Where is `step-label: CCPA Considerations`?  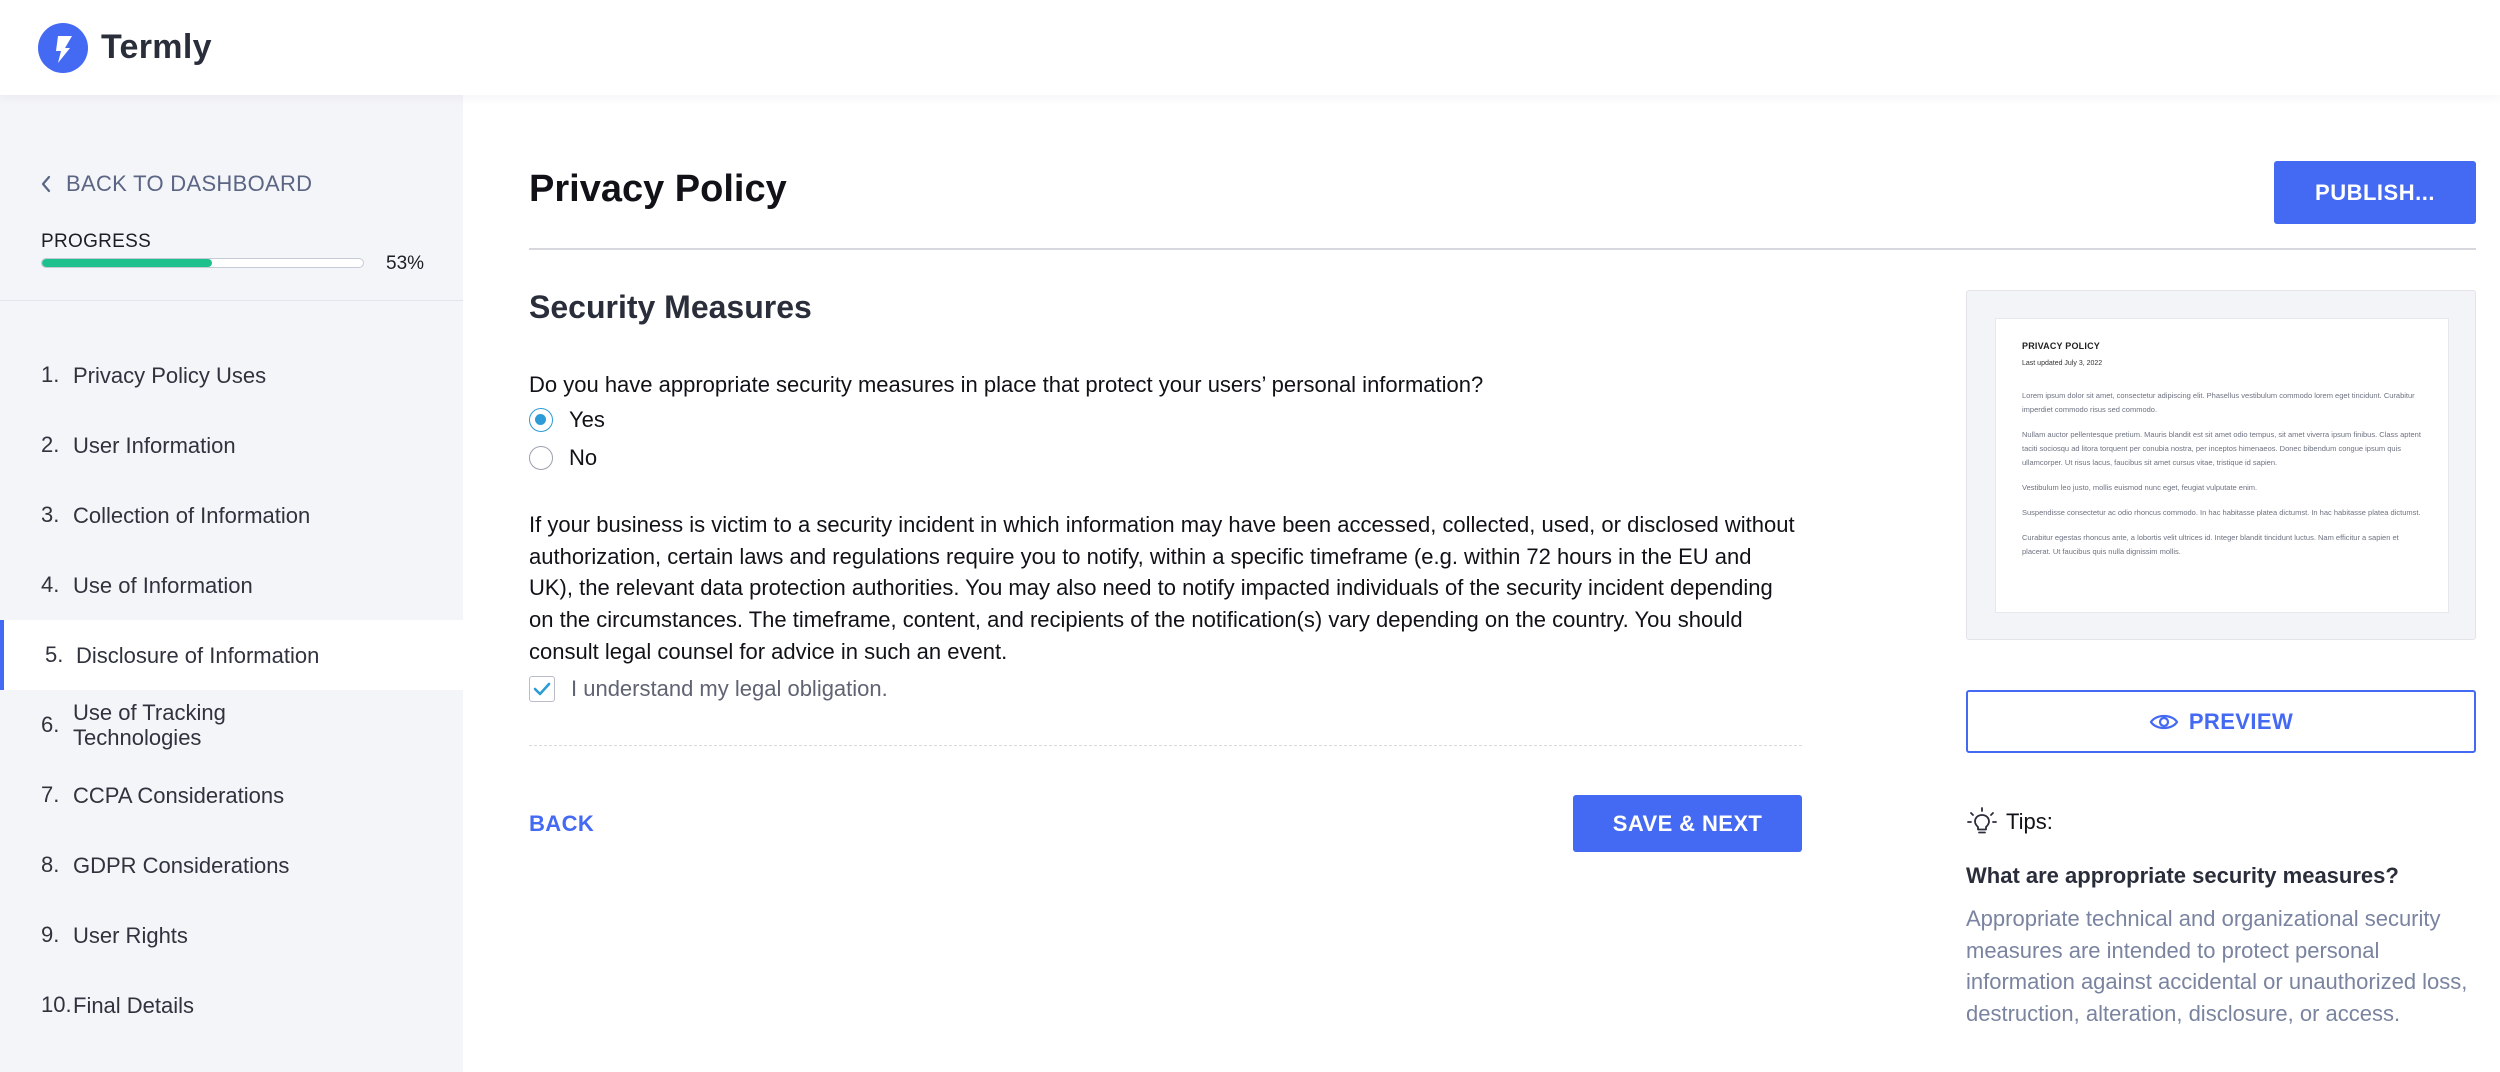
step-label: CCPA Considerations is located at coordinates (179, 795).